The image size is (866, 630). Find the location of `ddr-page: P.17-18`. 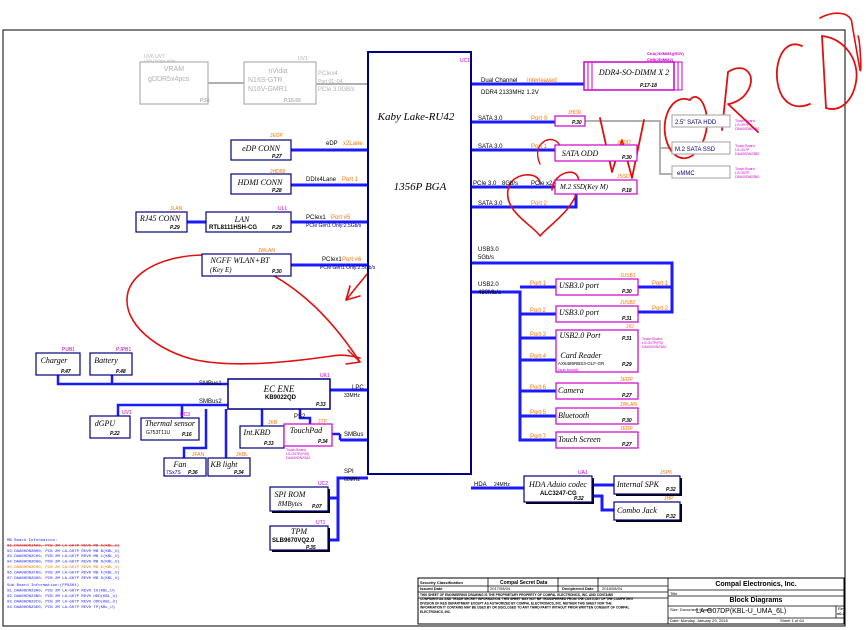

ddr-page: P.17-18 is located at coordinates (648, 86).